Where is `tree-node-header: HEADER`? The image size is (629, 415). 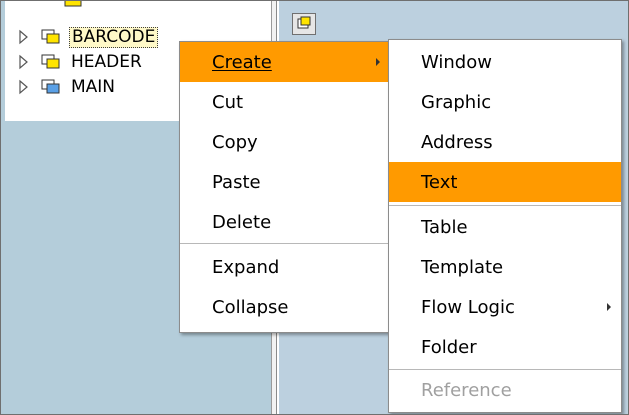
tree-node-header: HEADER is located at coordinates (81, 62).